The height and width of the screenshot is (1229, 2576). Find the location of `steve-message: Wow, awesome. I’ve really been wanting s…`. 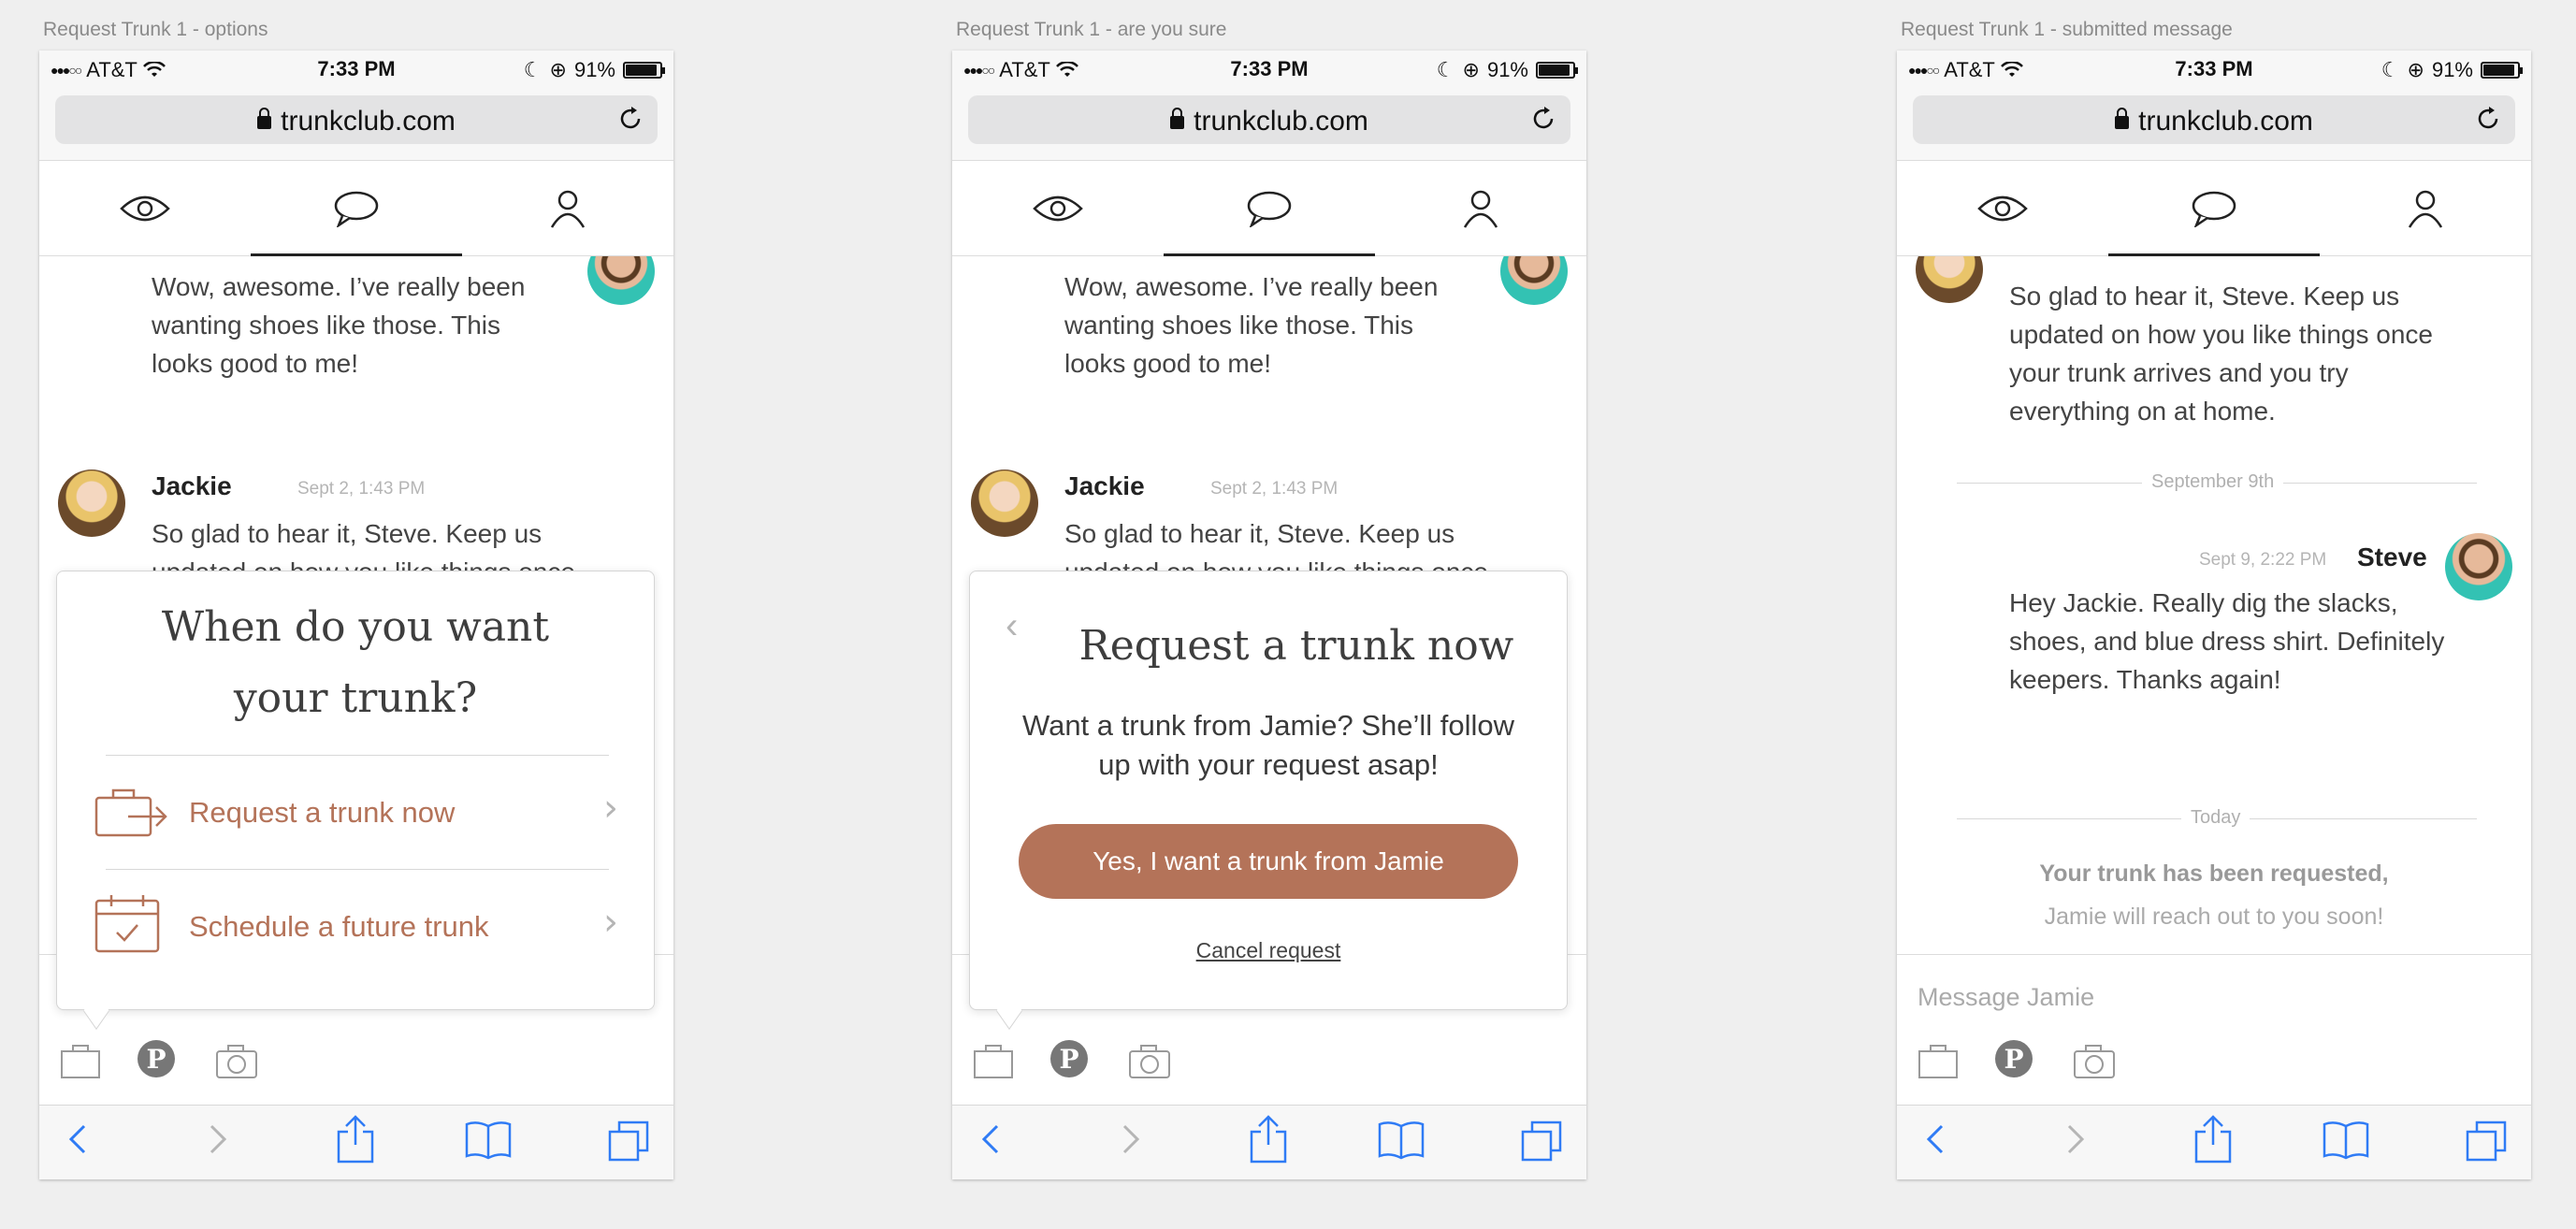

steve-message: Wow, awesome. I’ve really been wanting s… is located at coordinates (1251, 325).